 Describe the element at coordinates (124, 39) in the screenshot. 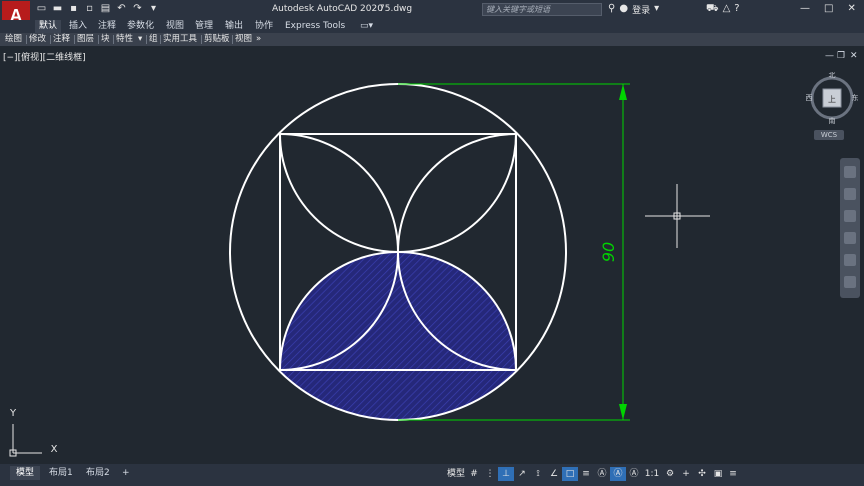

I see `panel-properties: 特性` at that location.